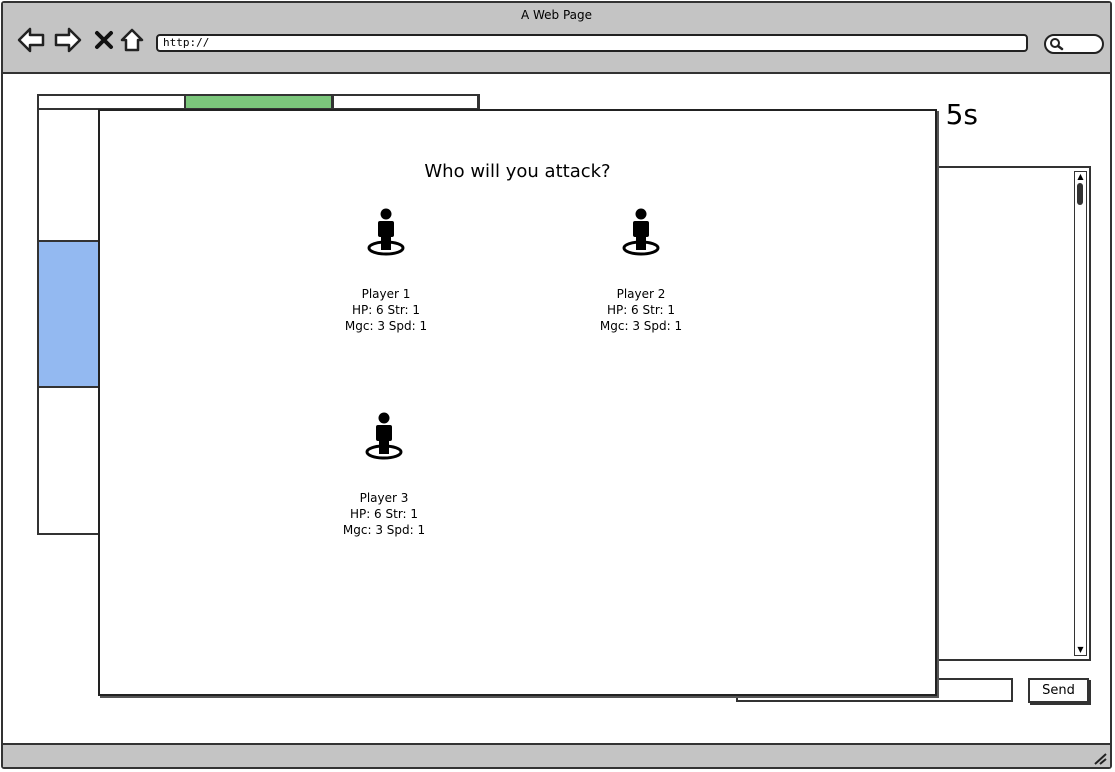  Describe the element at coordinates (1057, 44) in the screenshot. I see `search-icon` at that location.